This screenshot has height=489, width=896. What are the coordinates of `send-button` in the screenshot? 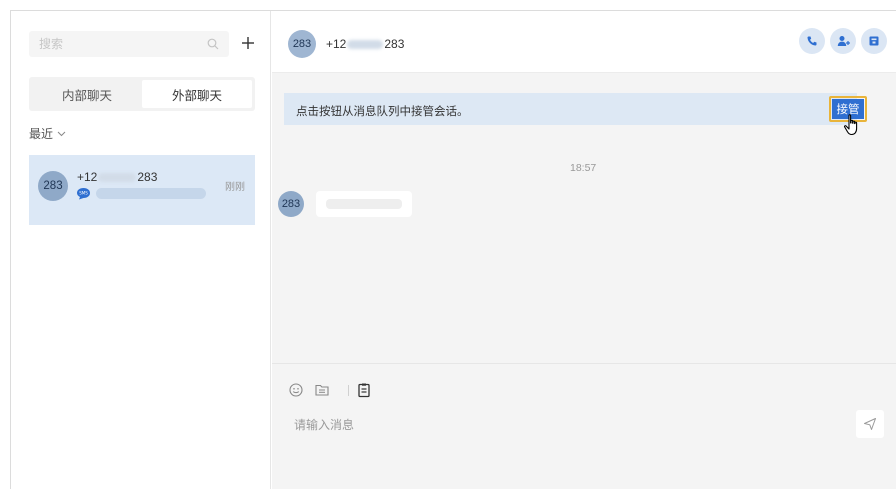 It's located at (870, 424).